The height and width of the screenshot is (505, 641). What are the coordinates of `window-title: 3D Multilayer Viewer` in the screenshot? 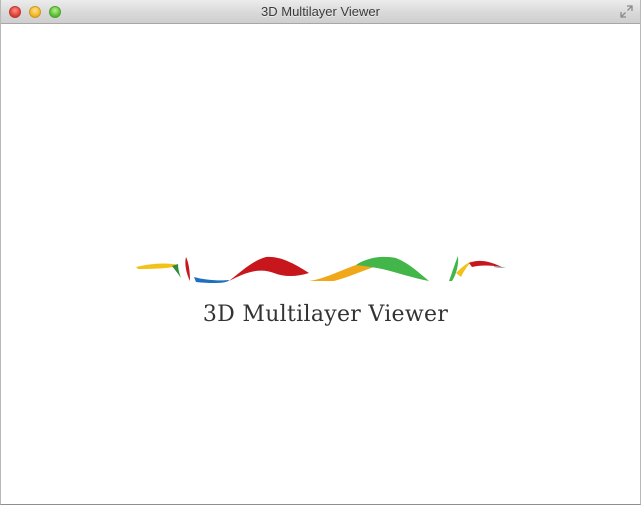 It's located at (320, 11).